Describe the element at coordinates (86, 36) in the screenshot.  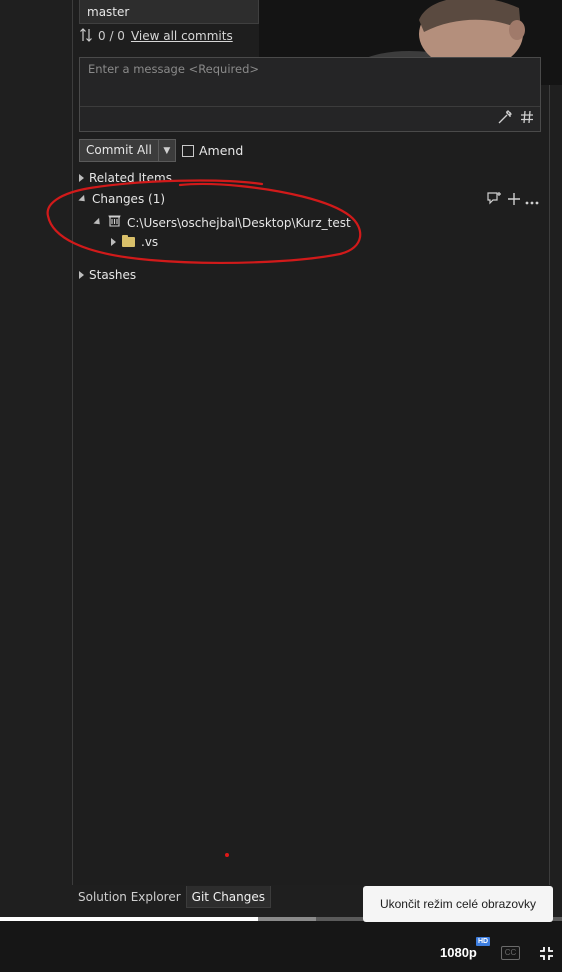
I see `sync-arrows-icon` at that location.